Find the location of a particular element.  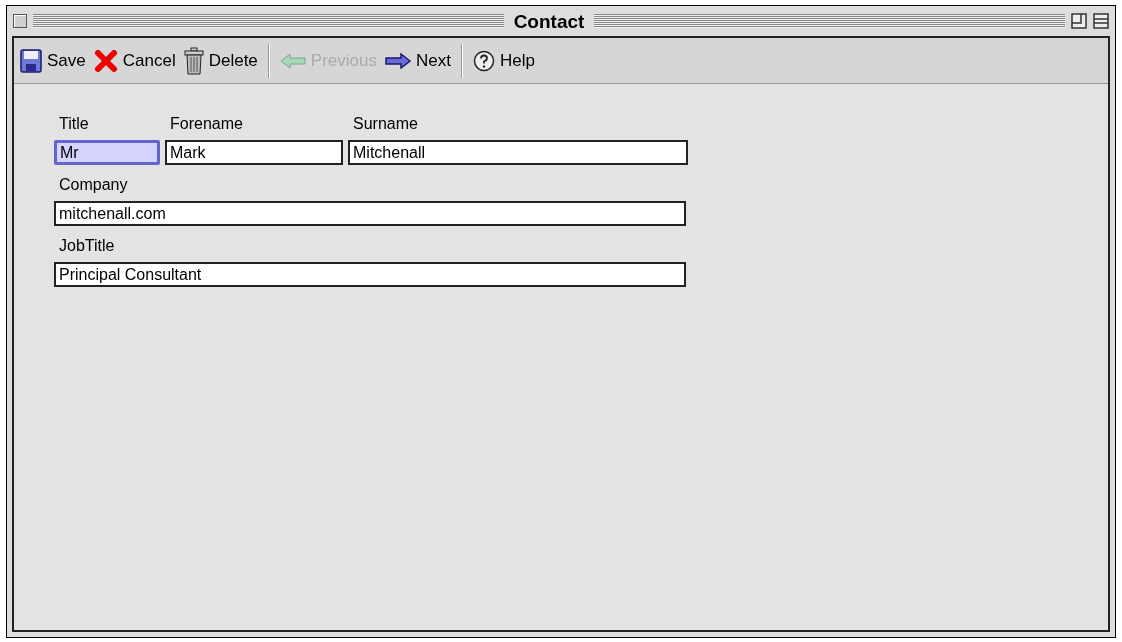

text-field: Mr is located at coordinates (107, 152).